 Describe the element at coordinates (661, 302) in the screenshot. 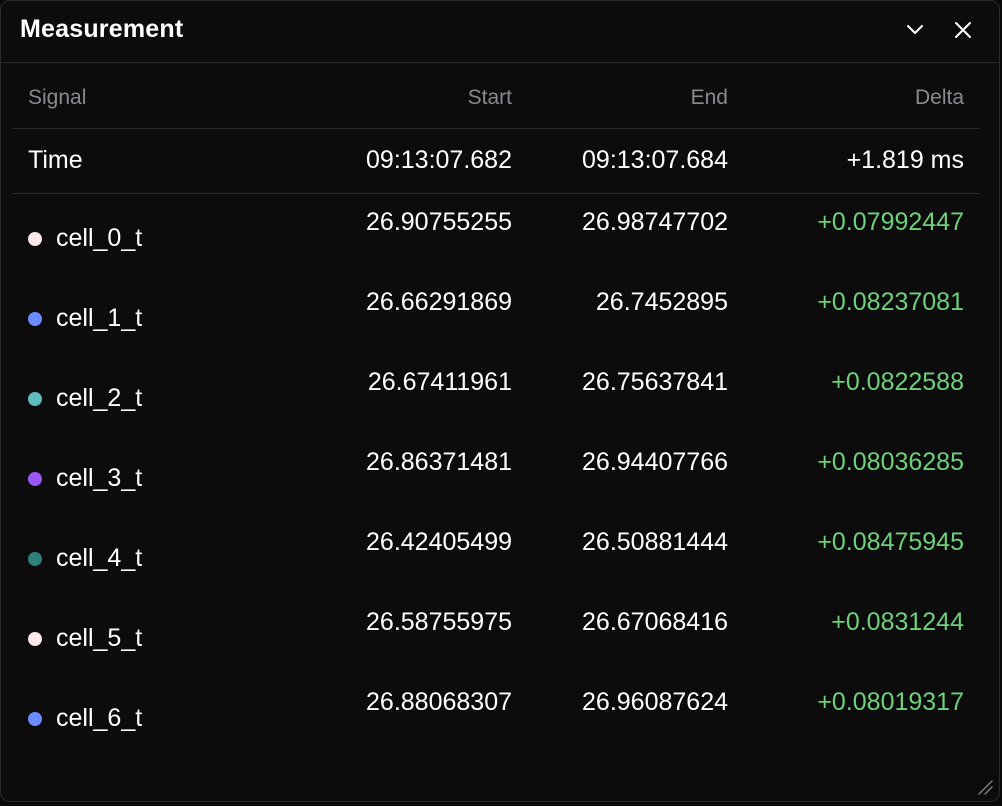

I see `end-value: 26.7452895` at that location.